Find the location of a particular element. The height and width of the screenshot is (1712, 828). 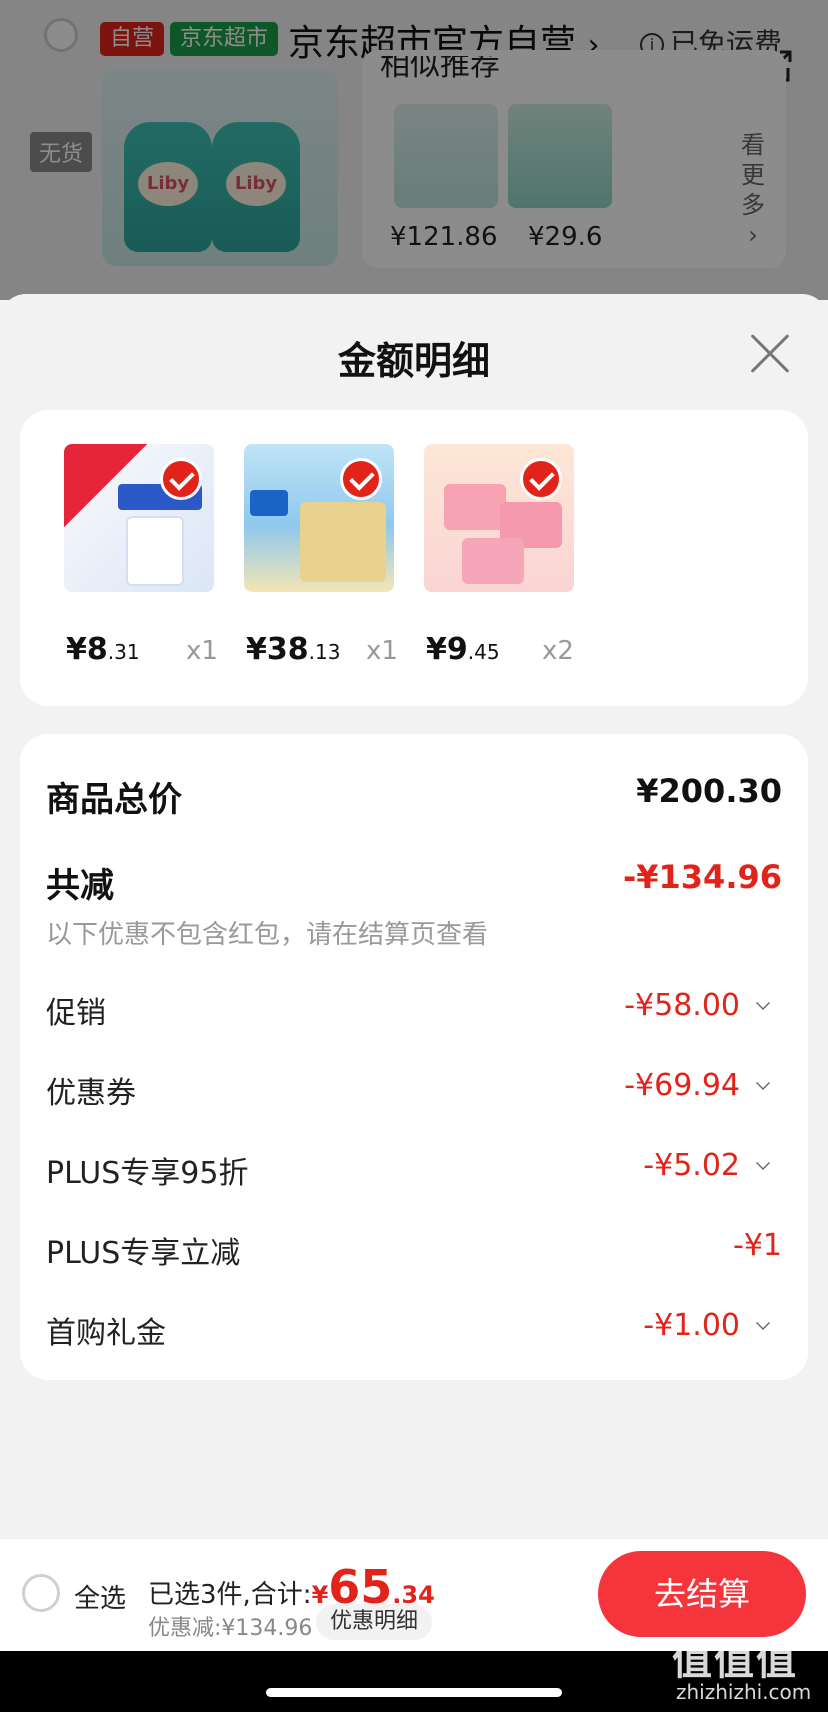

item-qty-3: x2 is located at coordinates (558, 651).